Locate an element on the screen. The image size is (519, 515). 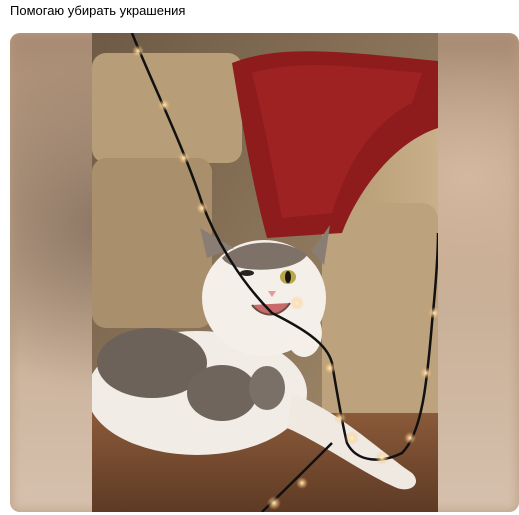
post-caption: Помогаю убирать украшения is located at coordinates (98, 10).